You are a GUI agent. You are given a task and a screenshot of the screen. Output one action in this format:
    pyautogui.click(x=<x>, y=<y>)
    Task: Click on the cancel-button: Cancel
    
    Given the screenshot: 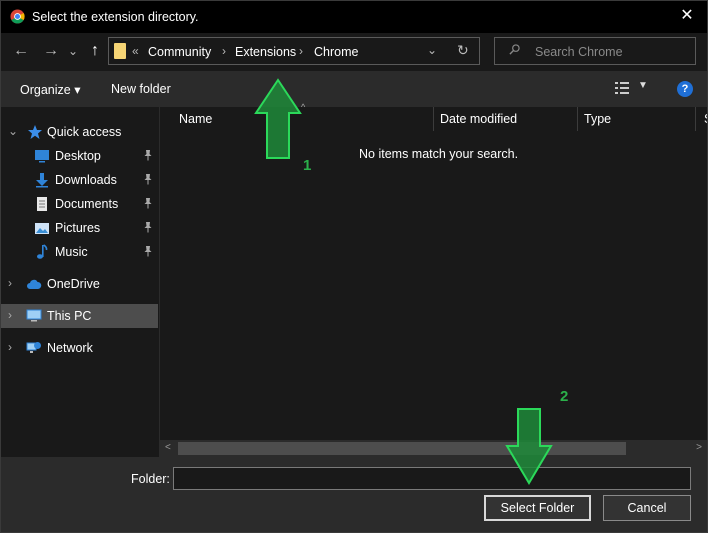 What is the action you would take?
    pyautogui.click(x=647, y=508)
    